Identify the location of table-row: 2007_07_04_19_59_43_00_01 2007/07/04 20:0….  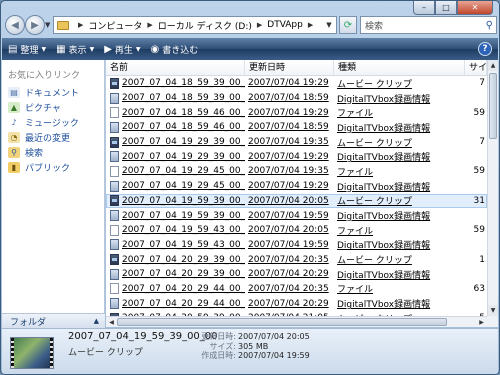
(296, 230).